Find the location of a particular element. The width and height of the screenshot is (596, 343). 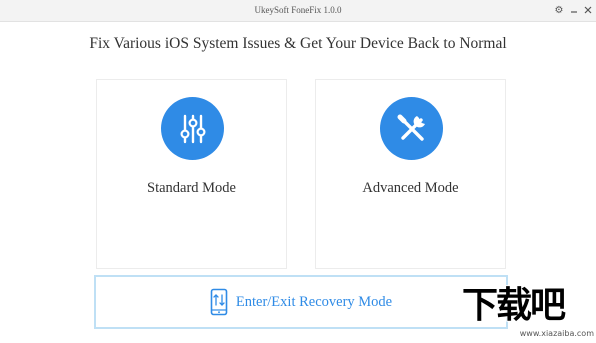

recovery-mode-button: Enter/Exit Recovery Mode is located at coordinates (301, 302).